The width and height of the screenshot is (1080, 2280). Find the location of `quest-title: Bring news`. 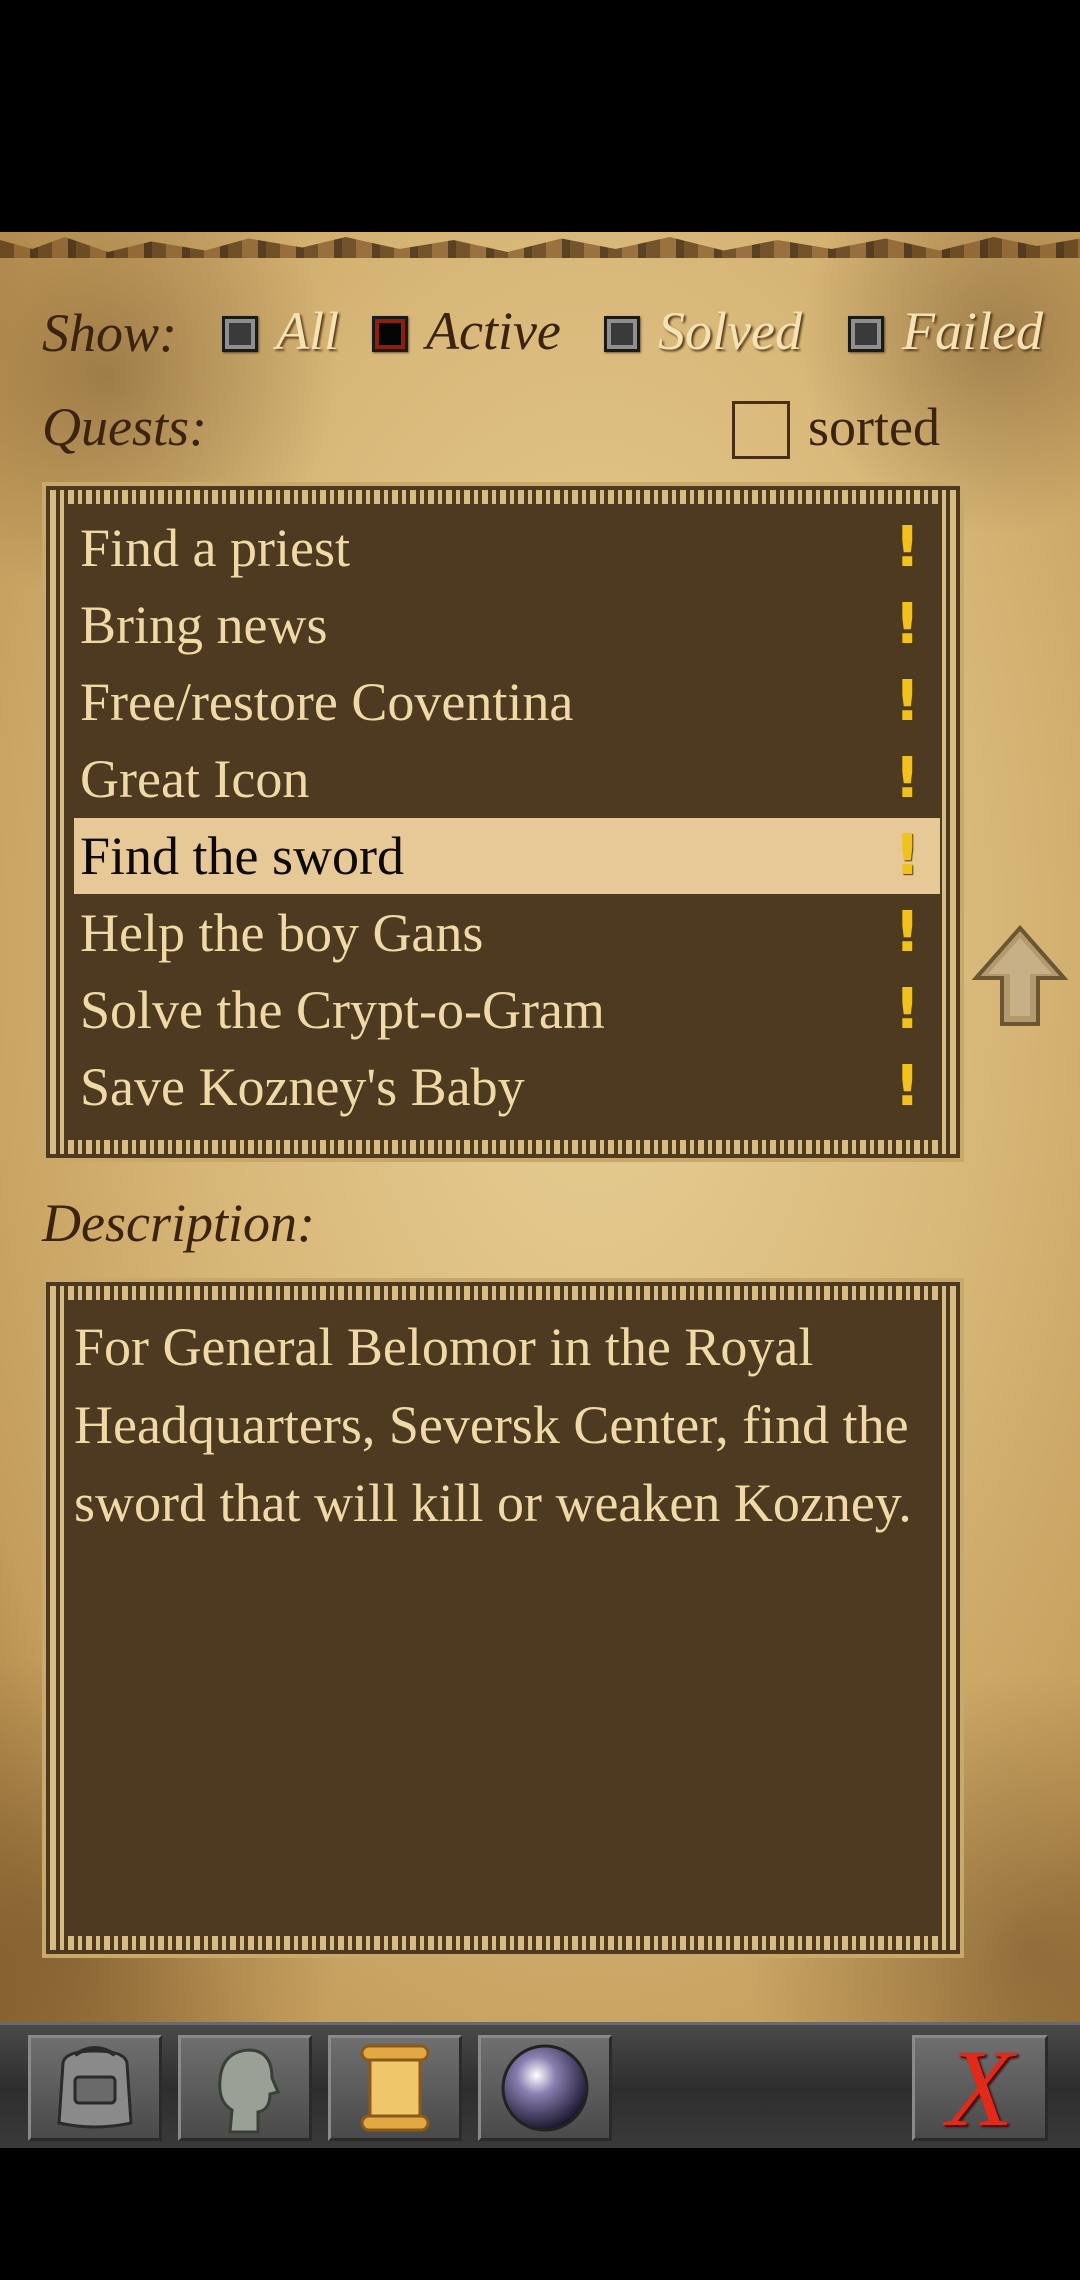

quest-title: Bring news is located at coordinates (204, 625).